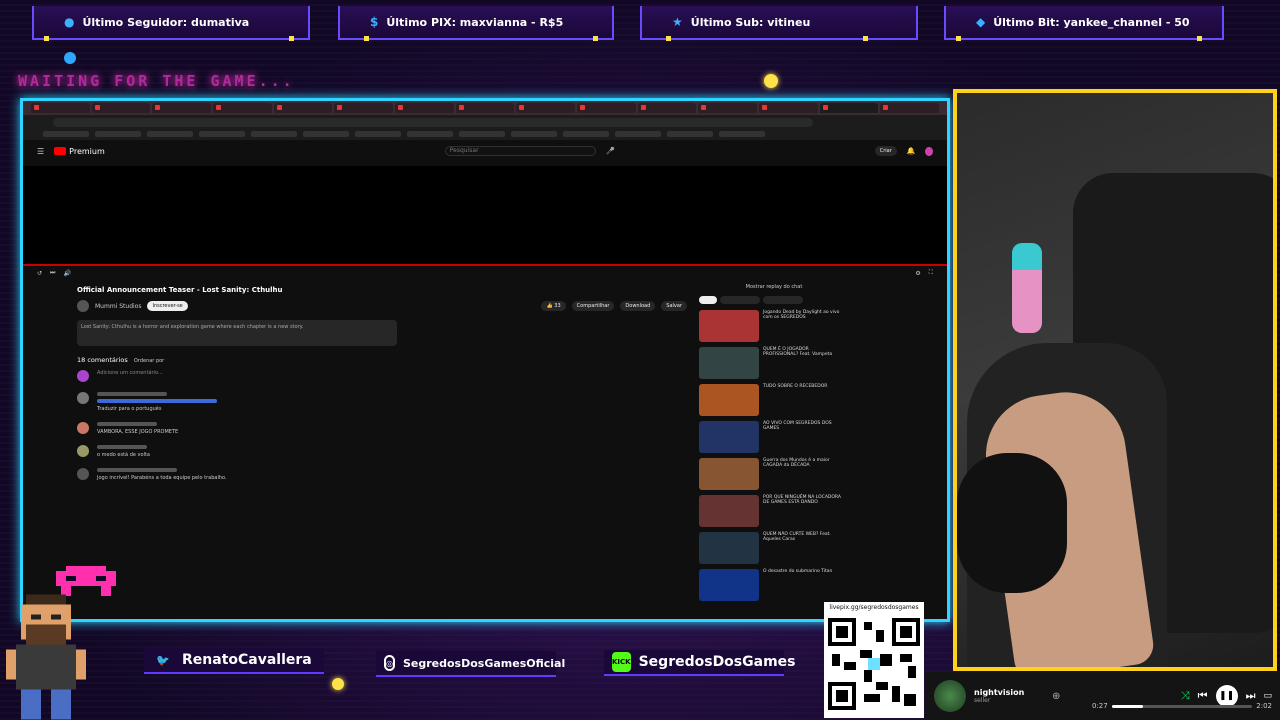 This screenshot has width=1280, height=720. I want to click on recommended-video: O desastre do submarino Titan, so click(774, 585).